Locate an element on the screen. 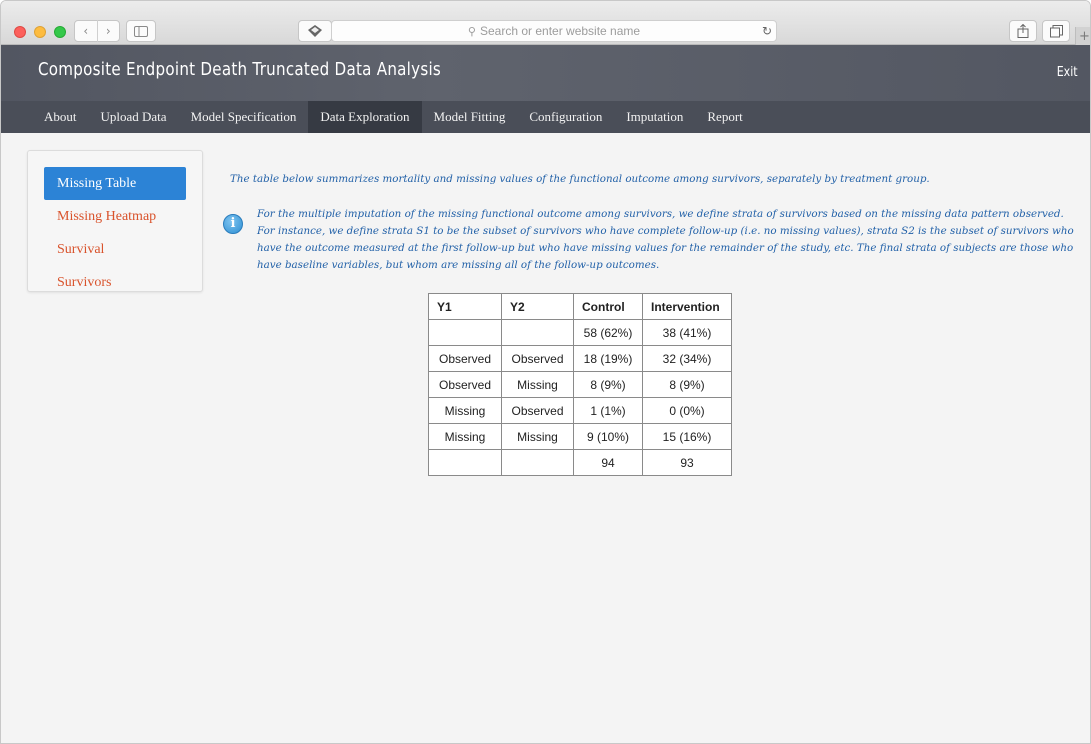  table-cell: 58 (62%) is located at coordinates (608, 332).